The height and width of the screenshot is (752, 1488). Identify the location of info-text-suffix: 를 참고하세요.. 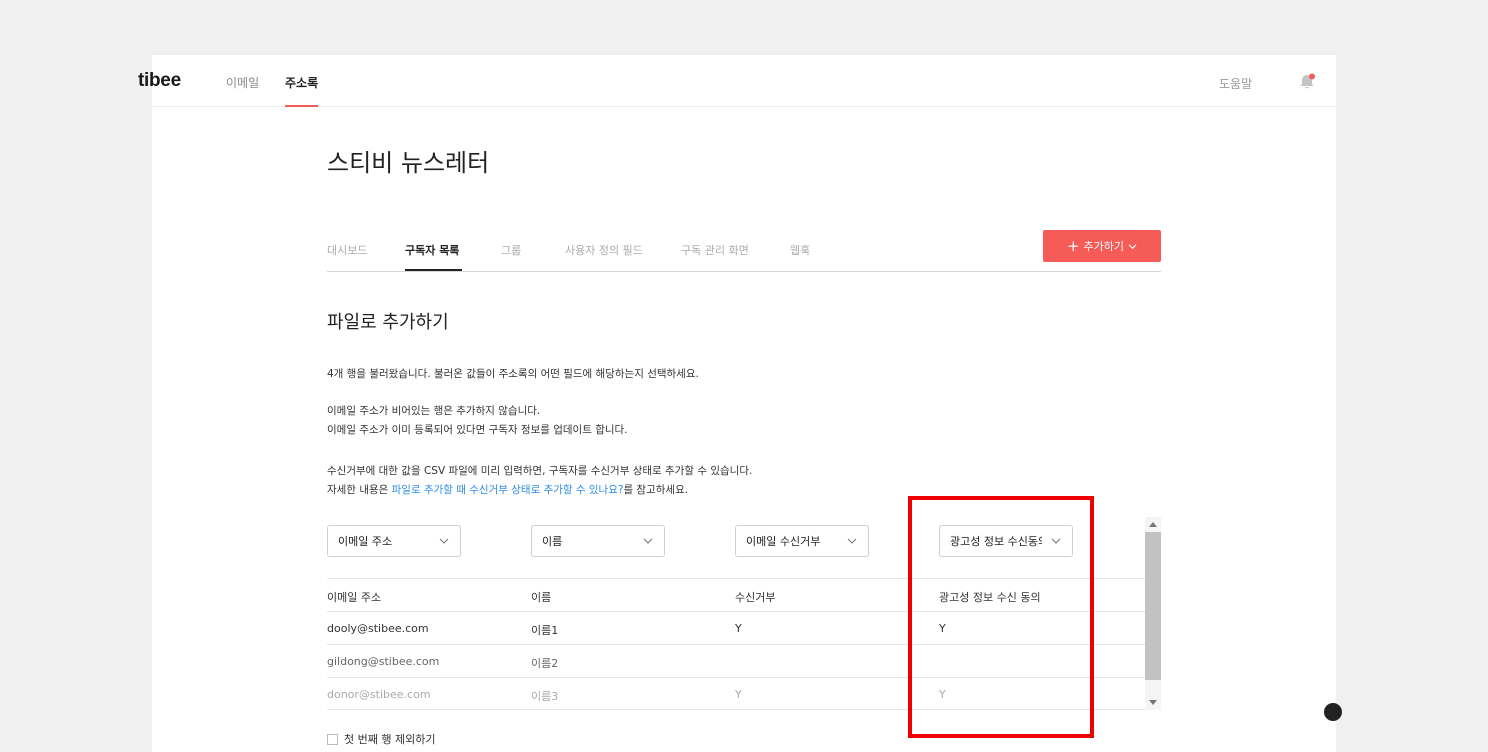
(656, 490).